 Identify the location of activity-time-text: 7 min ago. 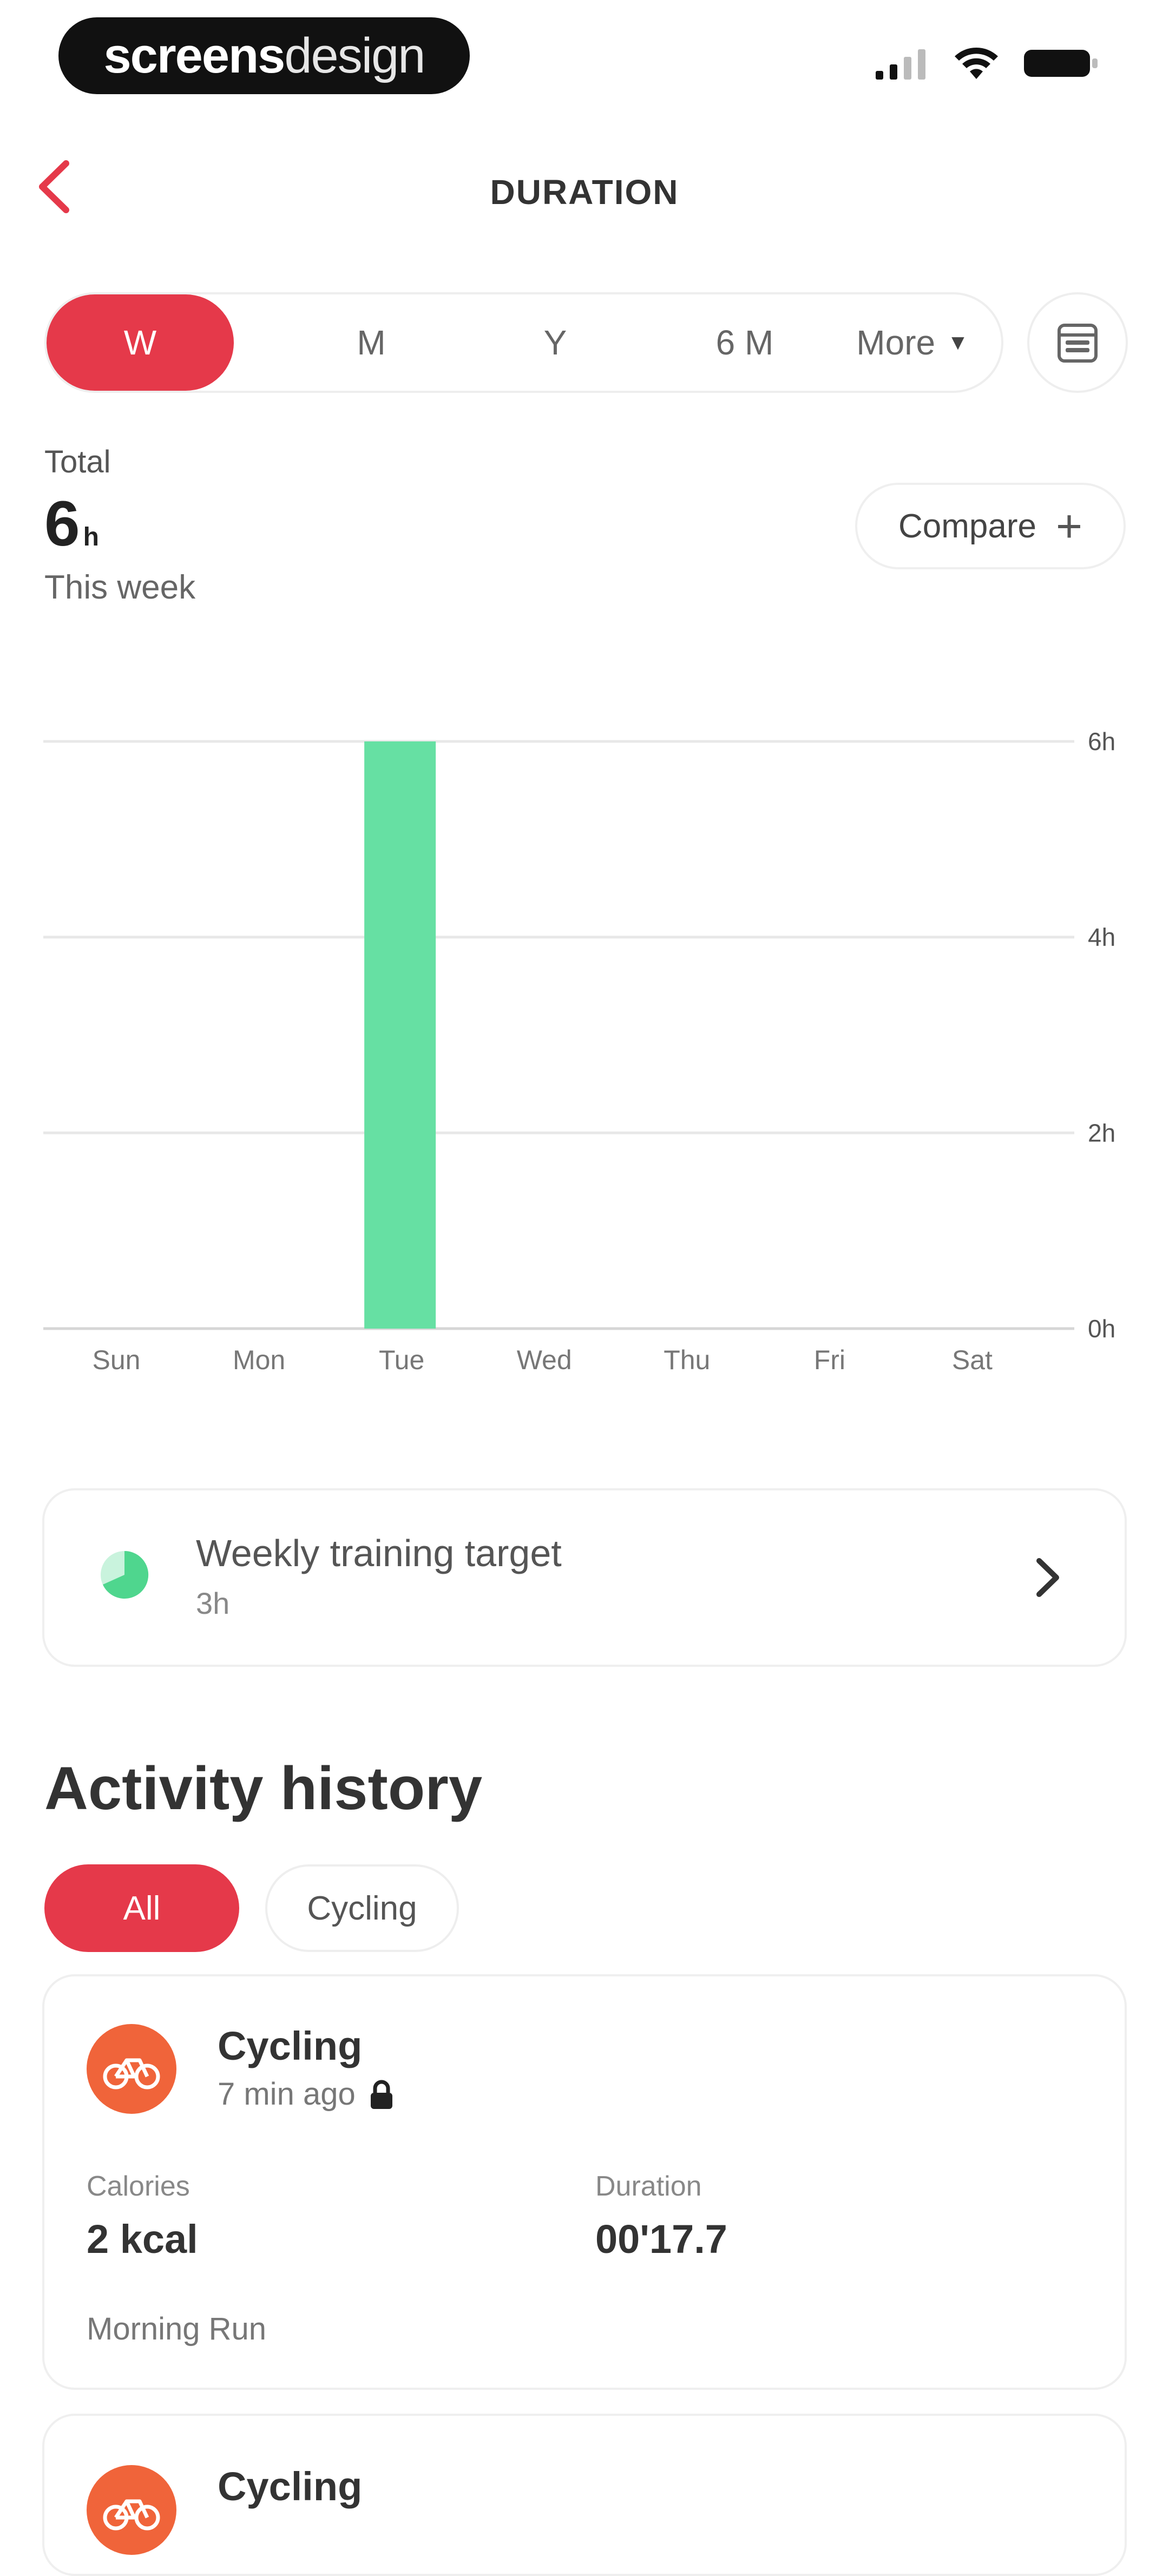
(287, 2094).